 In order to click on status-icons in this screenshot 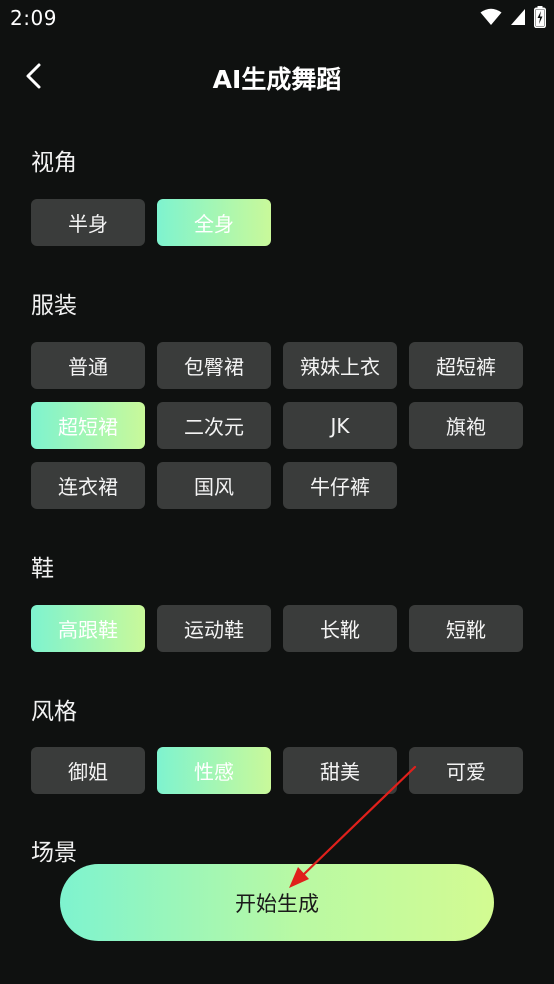, I will do `click(513, 17)`.